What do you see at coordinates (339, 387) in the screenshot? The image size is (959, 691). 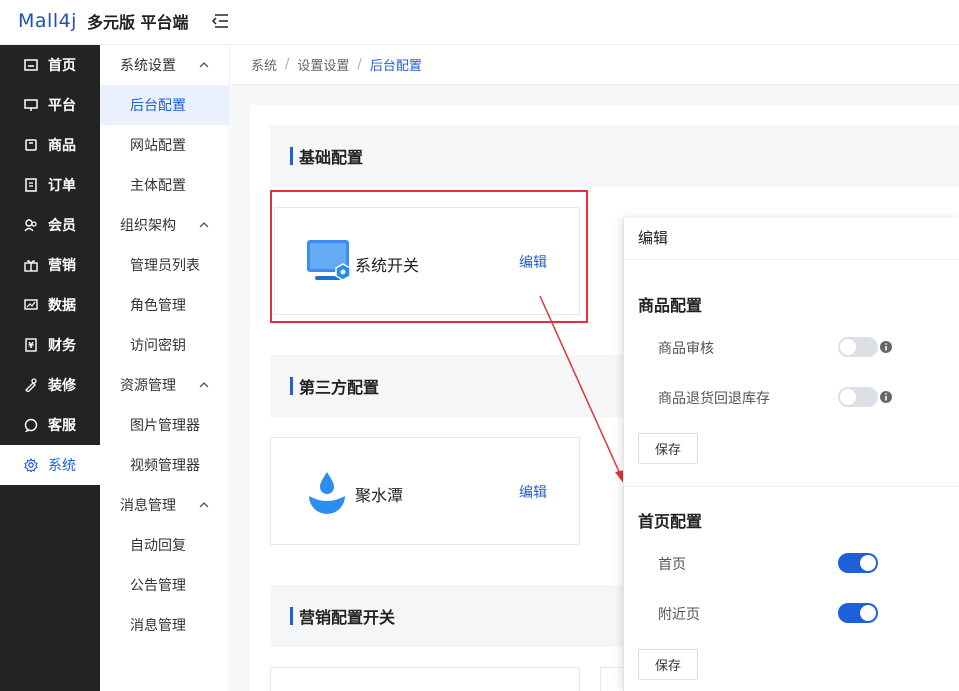 I see `section-title: 第三方配置` at bounding box center [339, 387].